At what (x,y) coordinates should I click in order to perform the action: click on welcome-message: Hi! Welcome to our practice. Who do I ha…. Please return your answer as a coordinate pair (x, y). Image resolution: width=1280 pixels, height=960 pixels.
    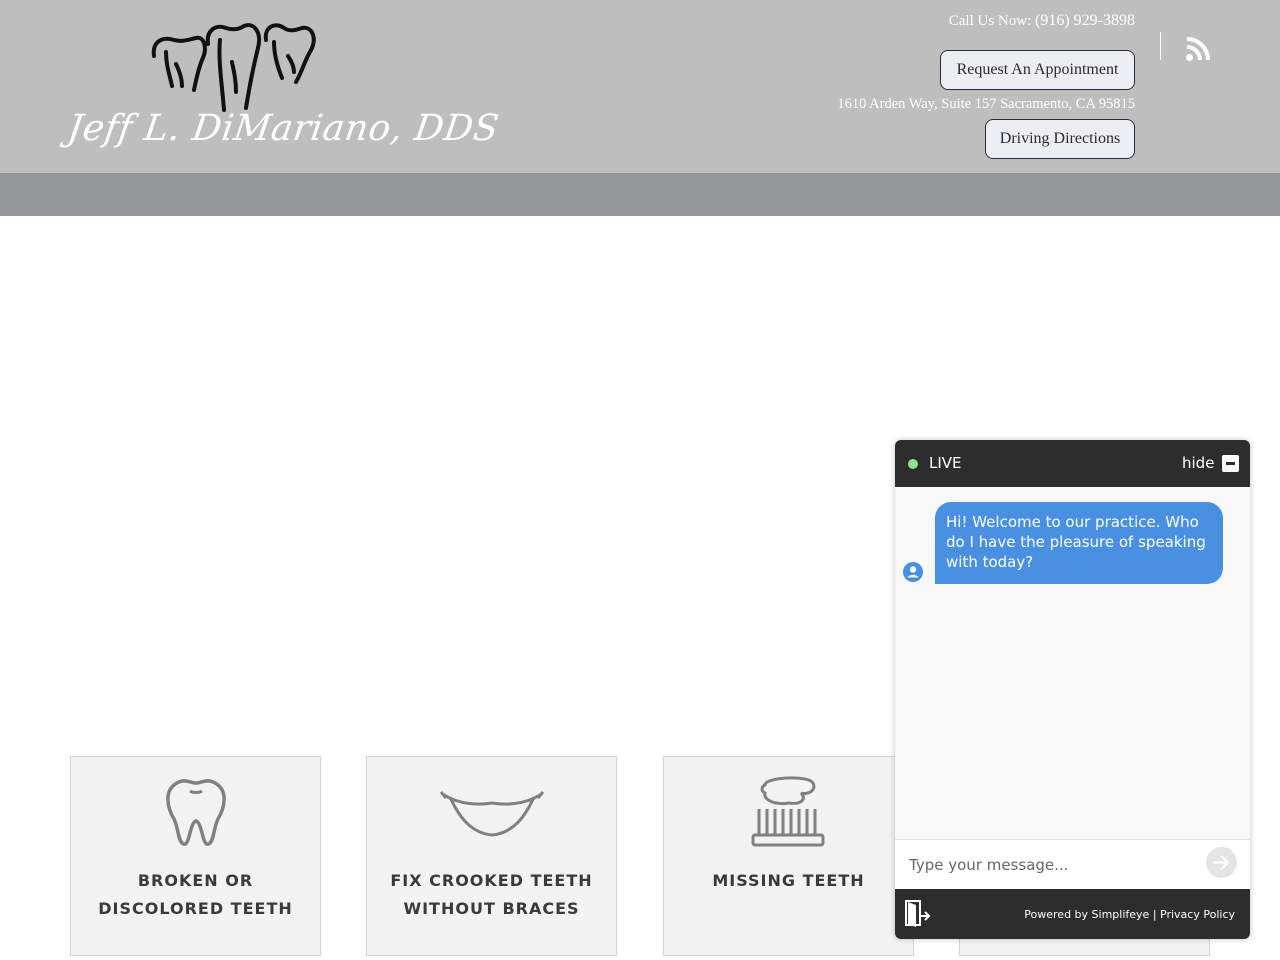
    Looking at the image, I should click on (1079, 543).